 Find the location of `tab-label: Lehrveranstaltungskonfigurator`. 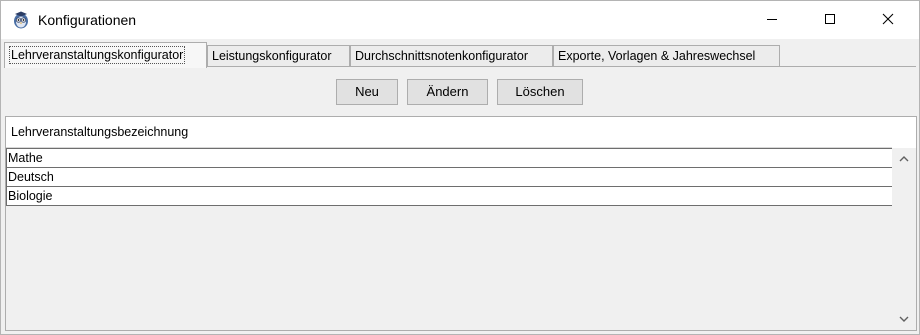

tab-label: Lehrveranstaltungskonfigurator is located at coordinates (97, 55).